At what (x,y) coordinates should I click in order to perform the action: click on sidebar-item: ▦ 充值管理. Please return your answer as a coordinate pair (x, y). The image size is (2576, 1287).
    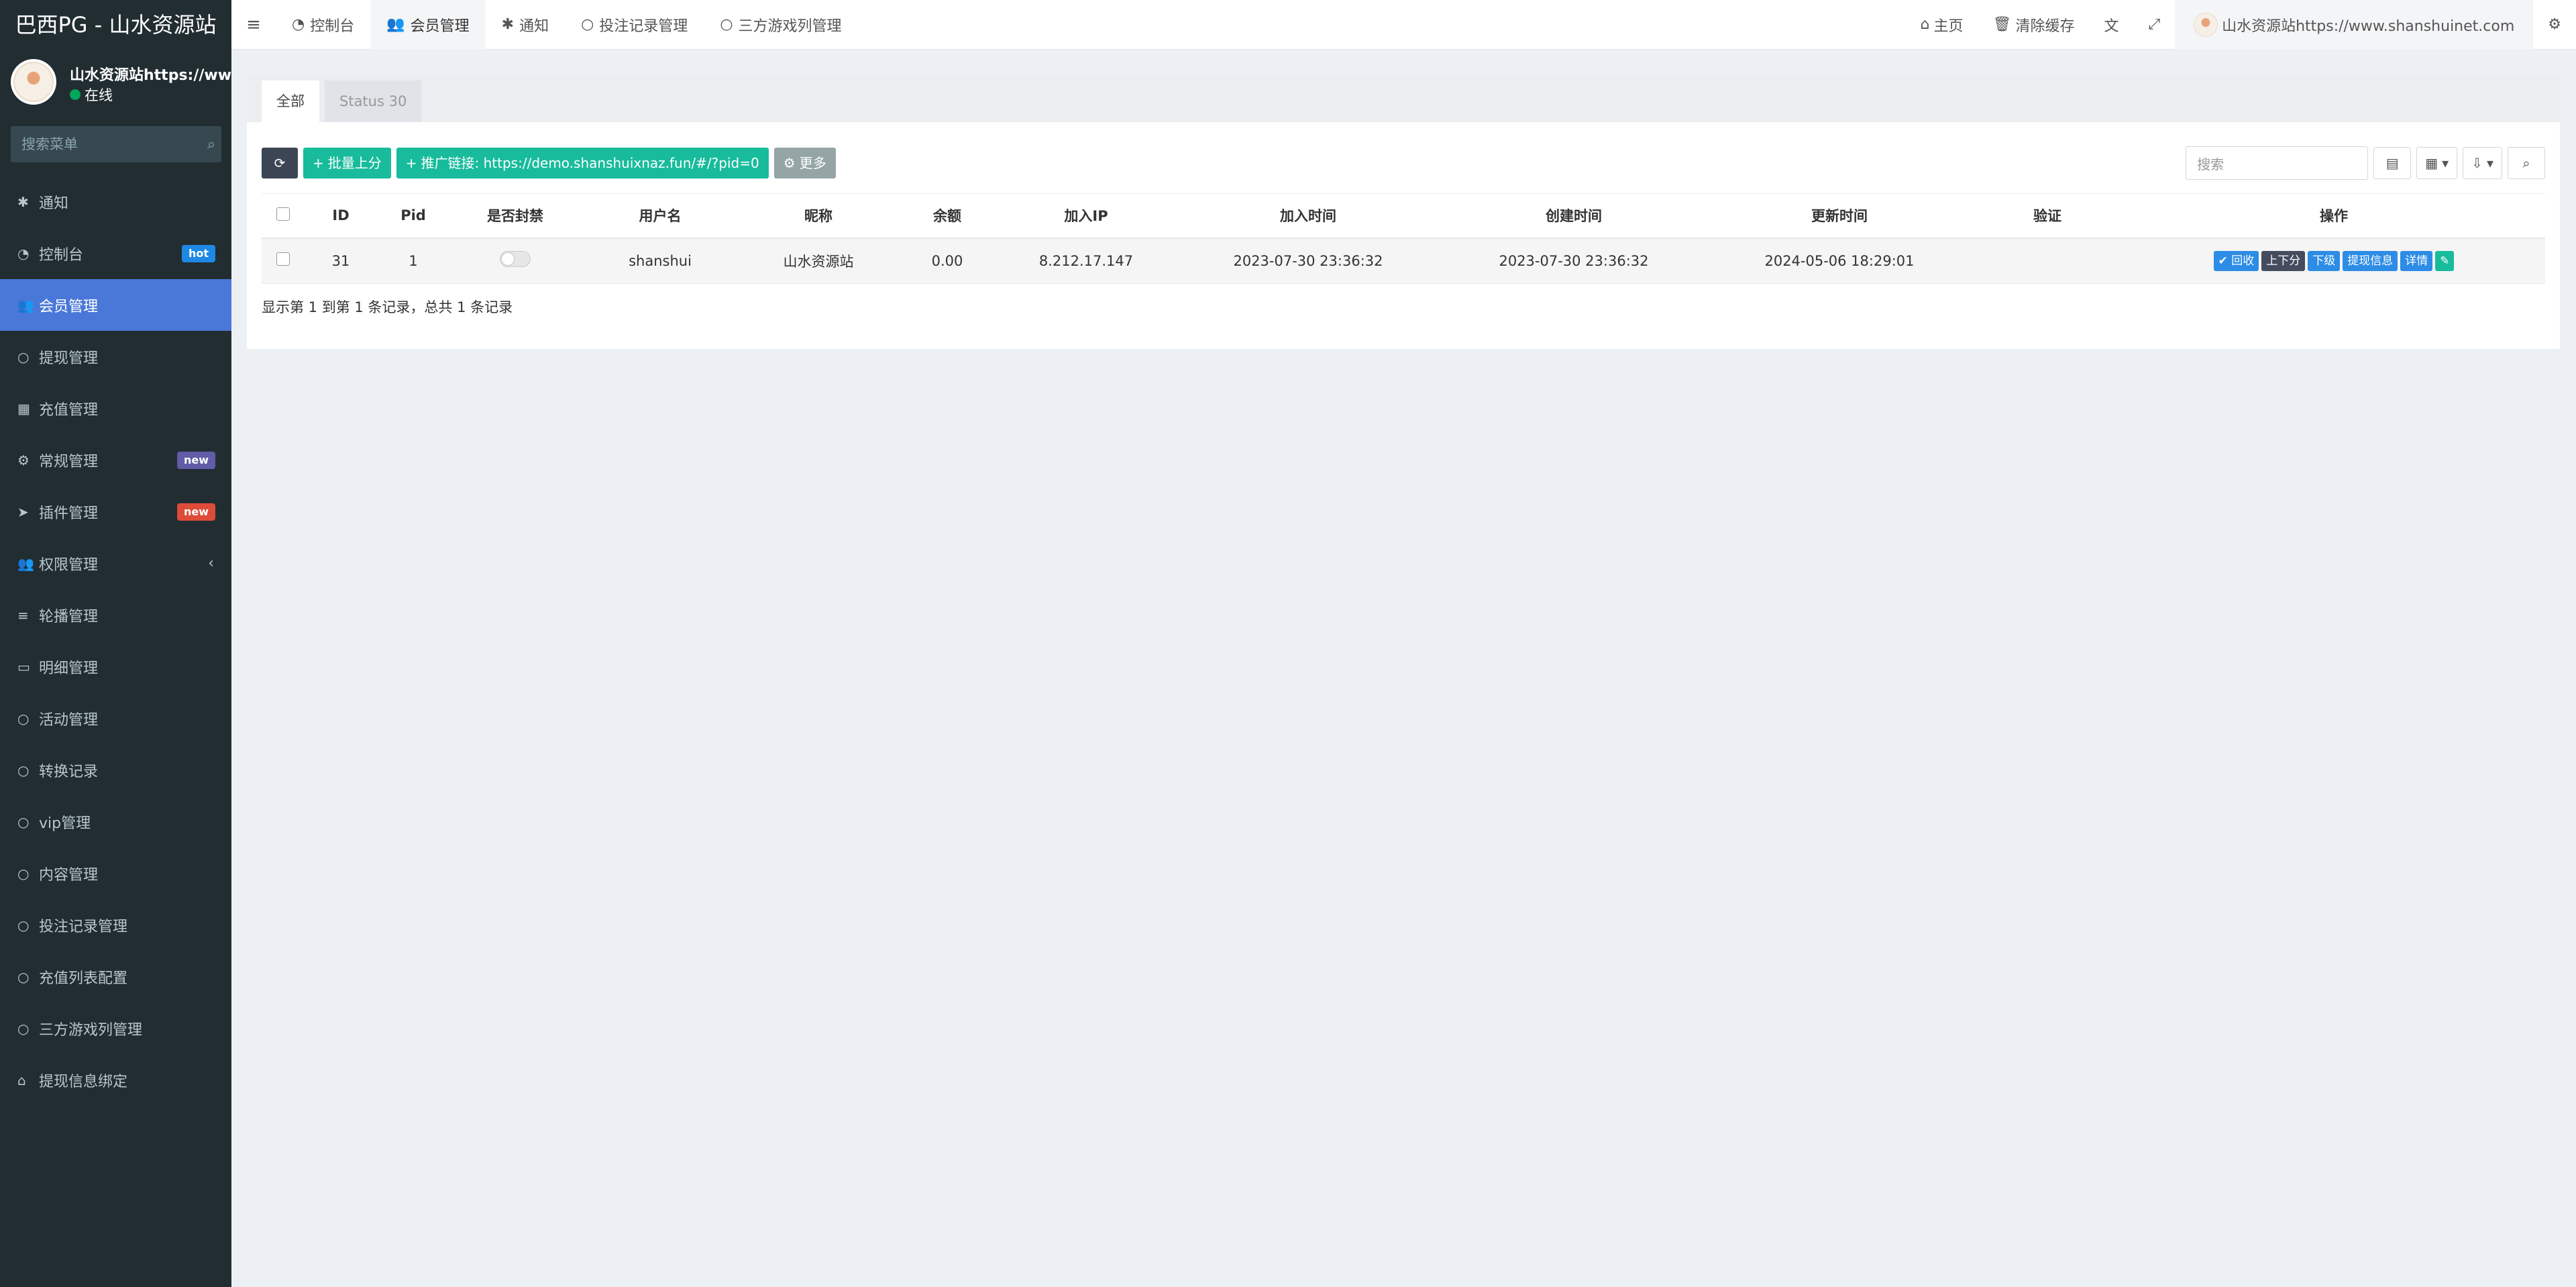
    Looking at the image, I should click on (115, 408).